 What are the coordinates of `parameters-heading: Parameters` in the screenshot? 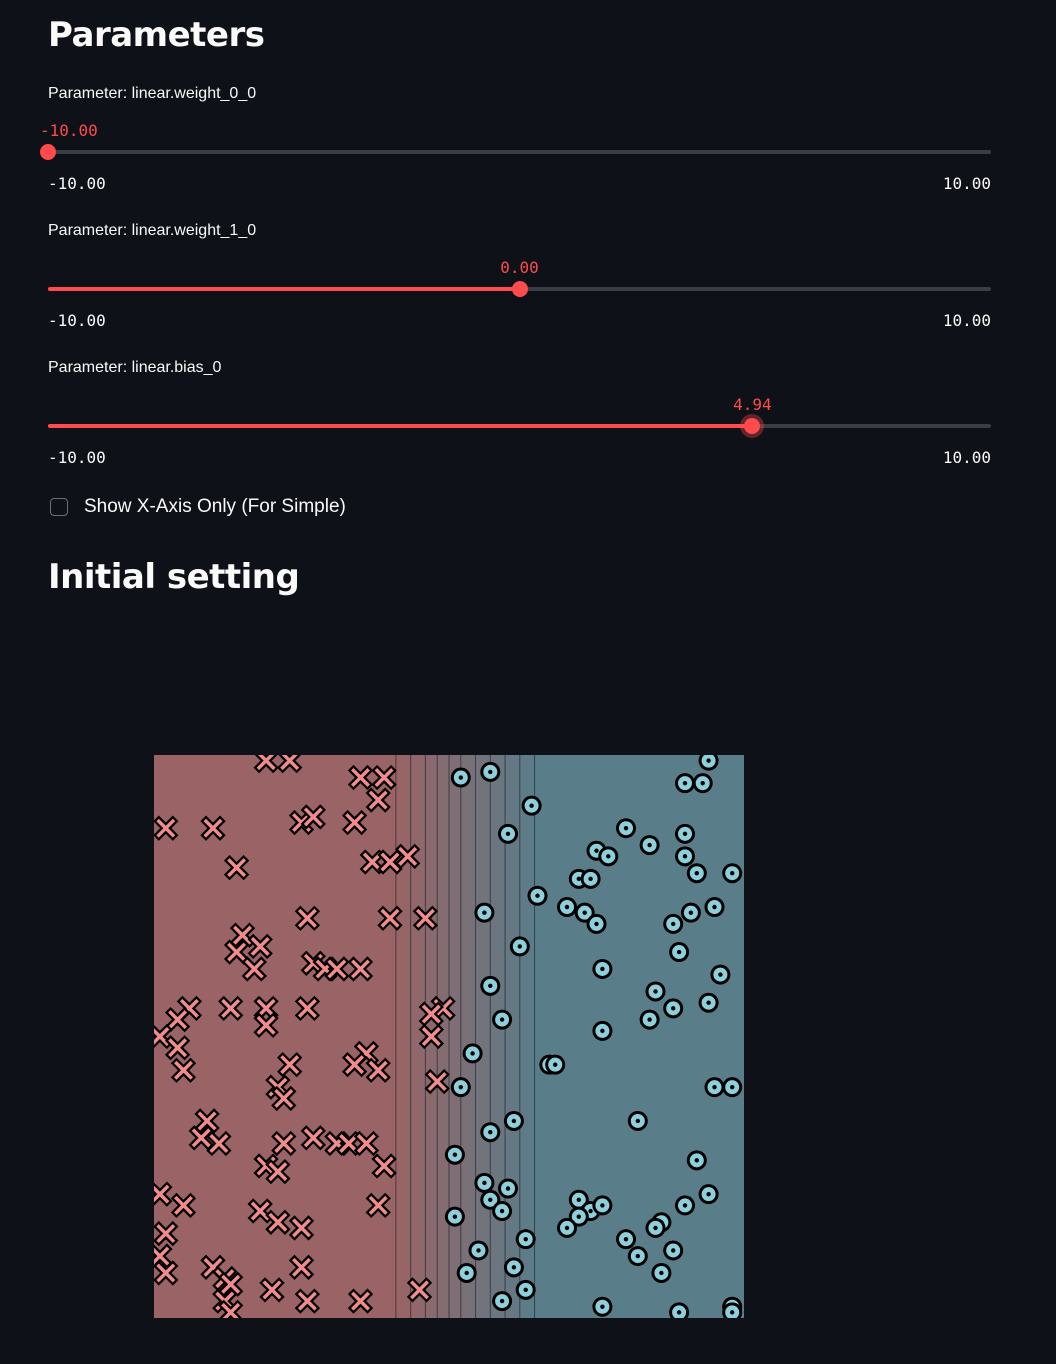 It's located at (156, 35).